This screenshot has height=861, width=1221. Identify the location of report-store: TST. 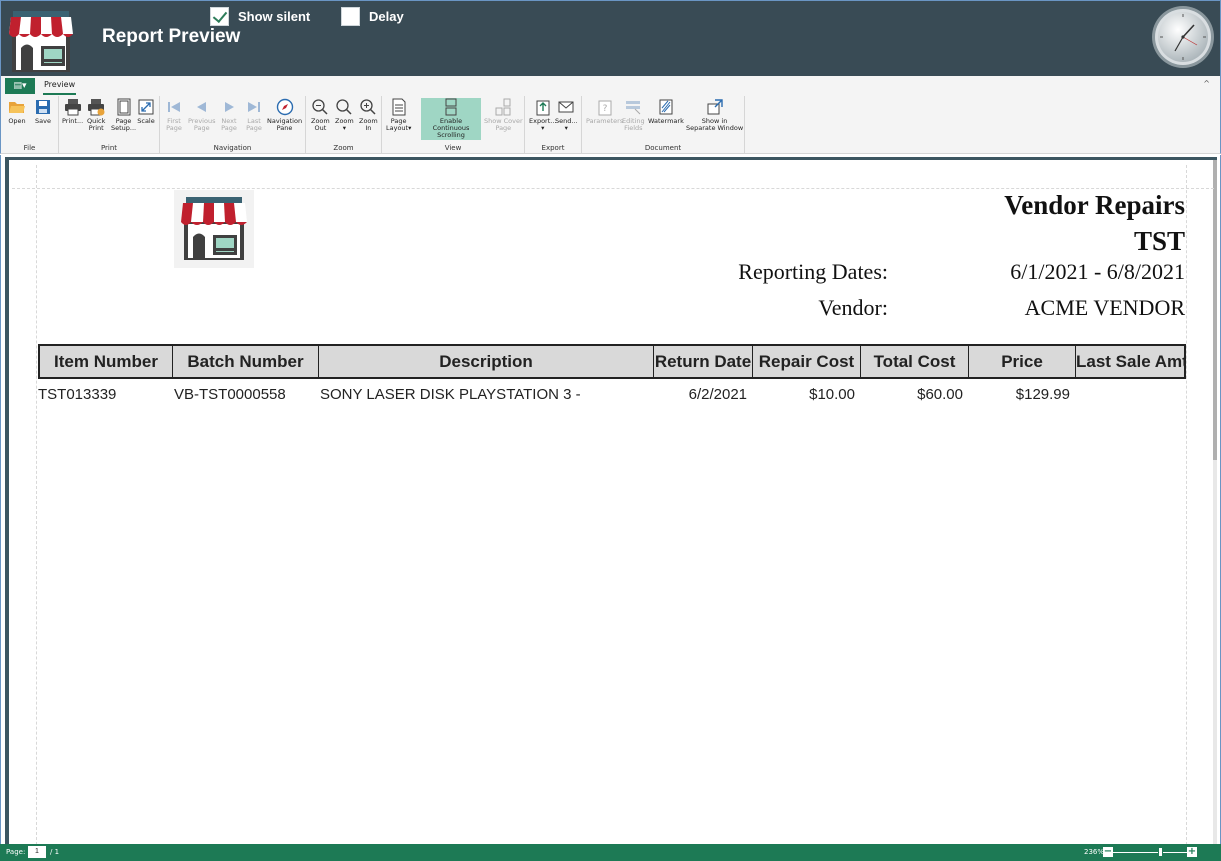
(1159, 241).